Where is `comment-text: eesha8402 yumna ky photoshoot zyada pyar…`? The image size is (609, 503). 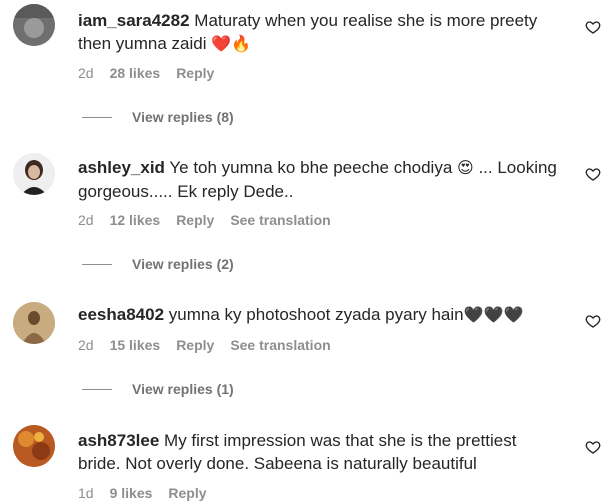
comment-text: eesha8402 yumna ky photoshoot zyada pyar… is located at coordinates (317, 316).